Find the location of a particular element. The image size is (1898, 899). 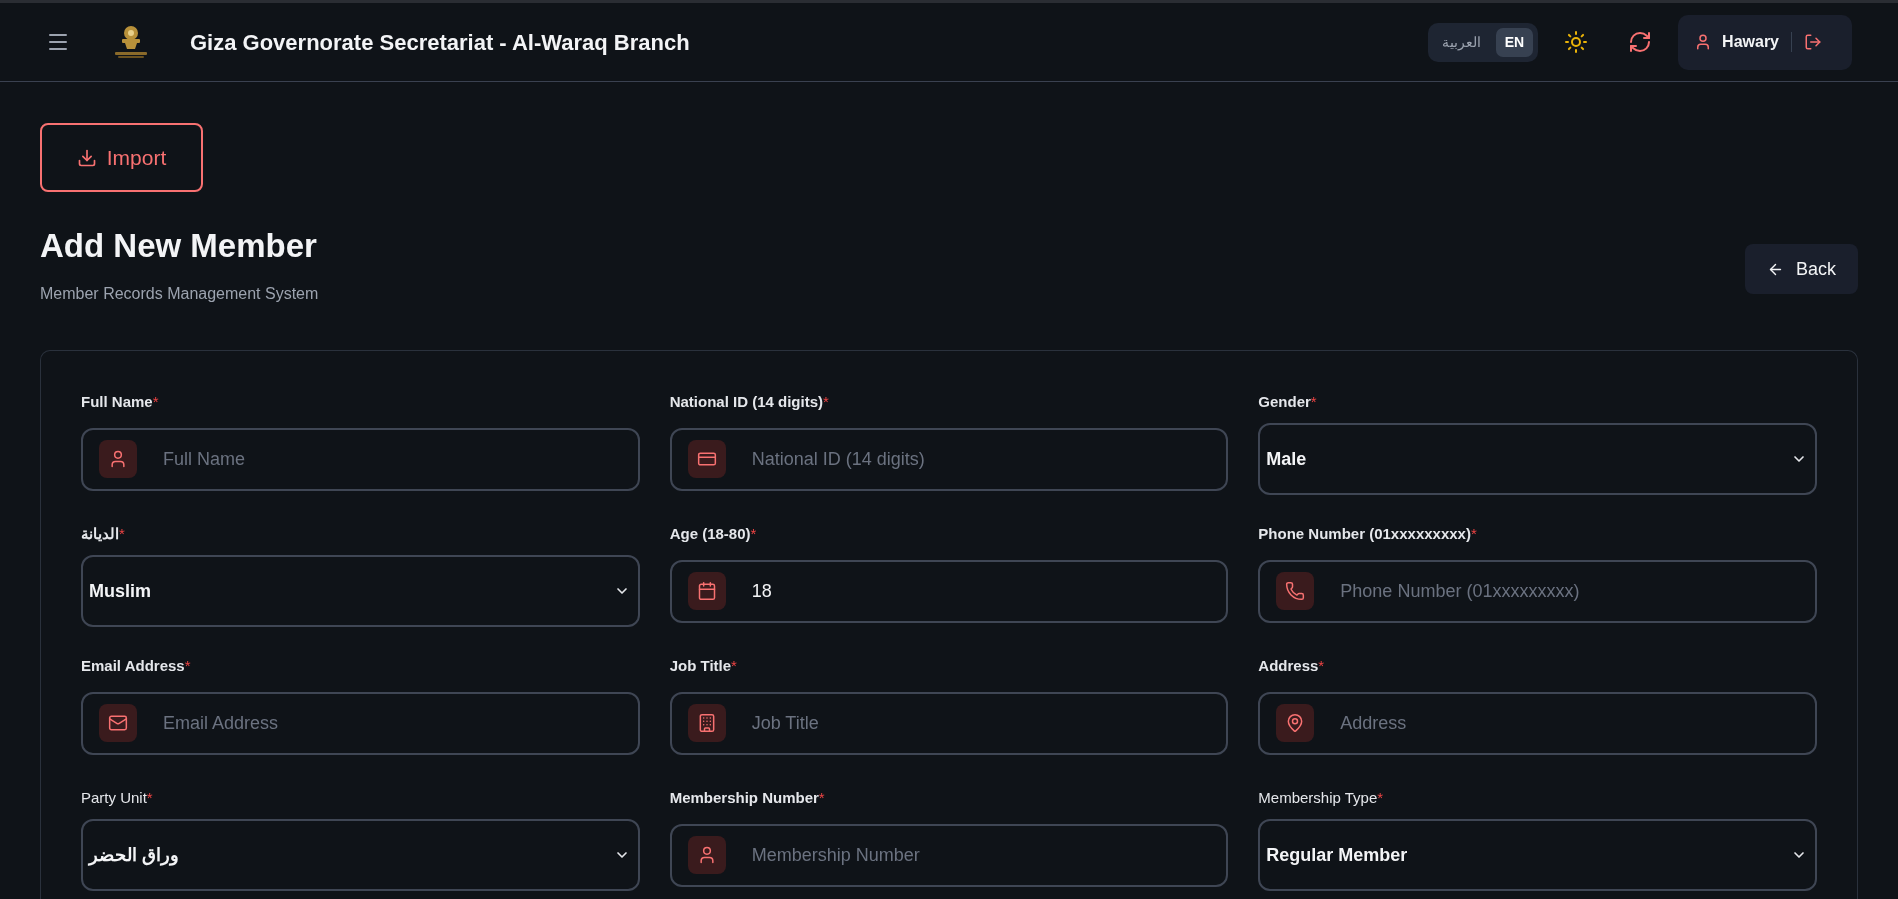

language-option: EN is located at coordinates (1514, 42).